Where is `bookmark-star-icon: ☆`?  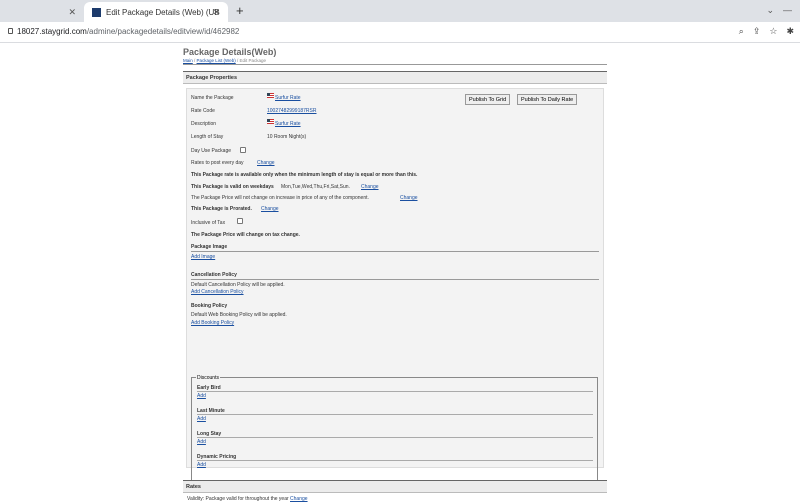 bookmark-star-icon: ☆ is located at coordinates (773, 31).